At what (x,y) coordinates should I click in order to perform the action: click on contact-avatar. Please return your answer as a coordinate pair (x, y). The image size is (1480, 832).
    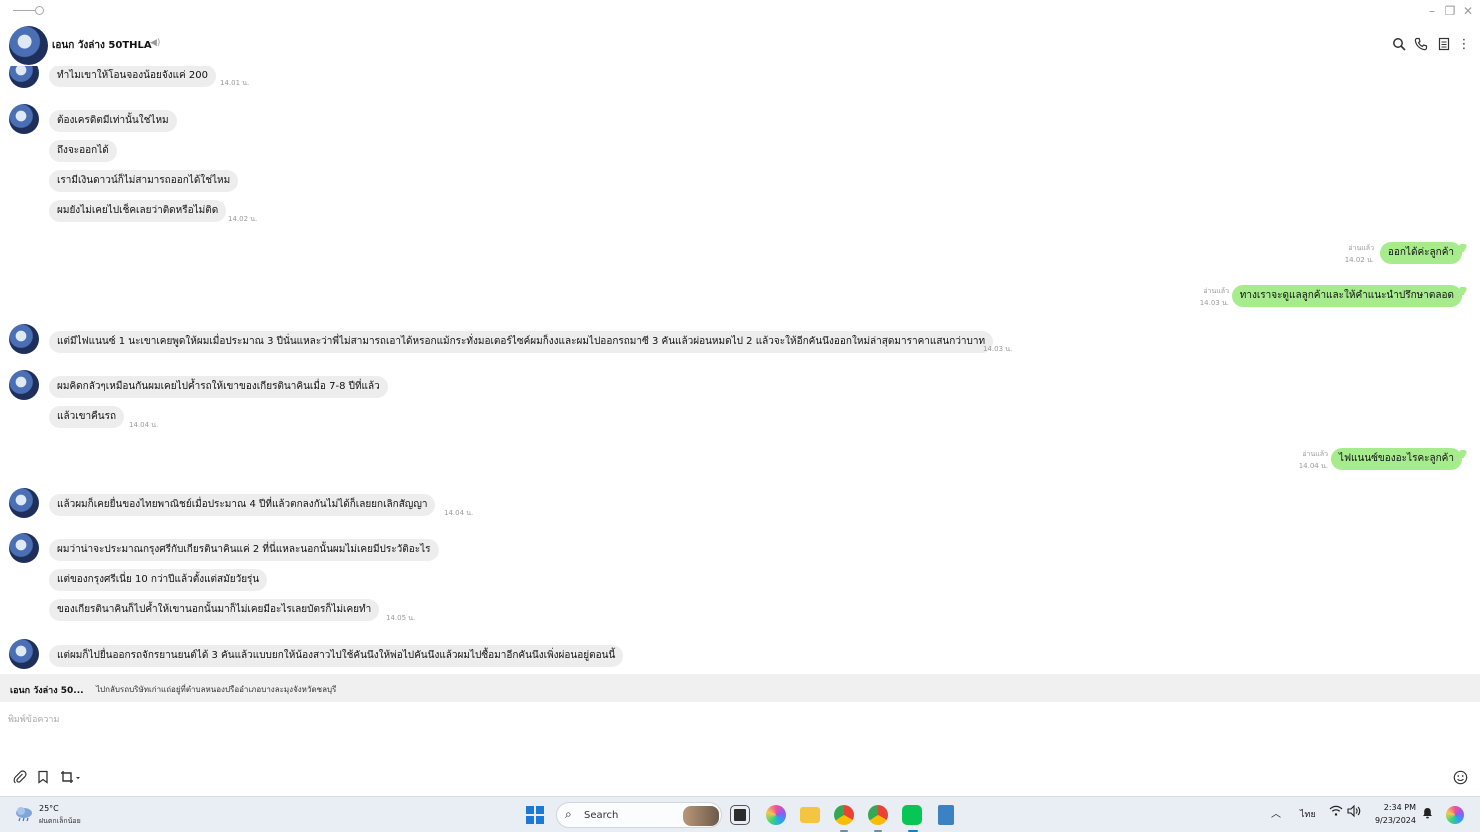
    Looking at the image, I should click on (28, 45).